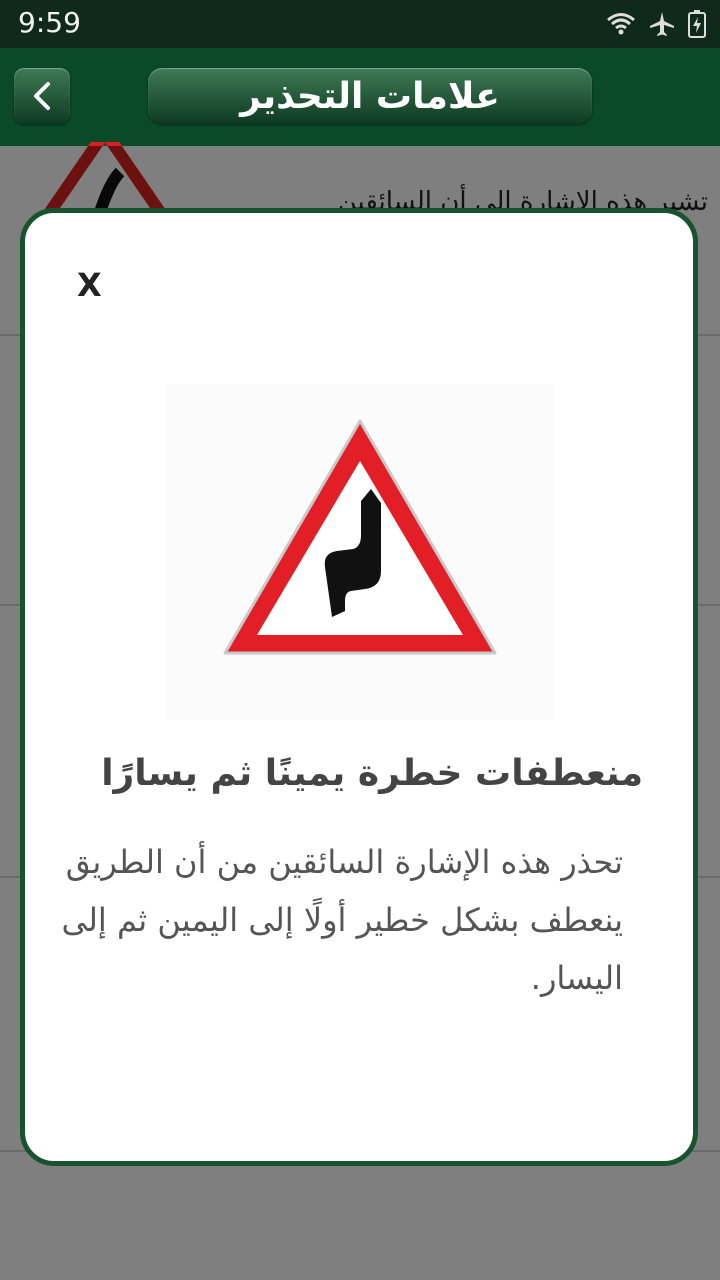  I want to click on double-curve-warning-sign-icon, so click(360, 537).